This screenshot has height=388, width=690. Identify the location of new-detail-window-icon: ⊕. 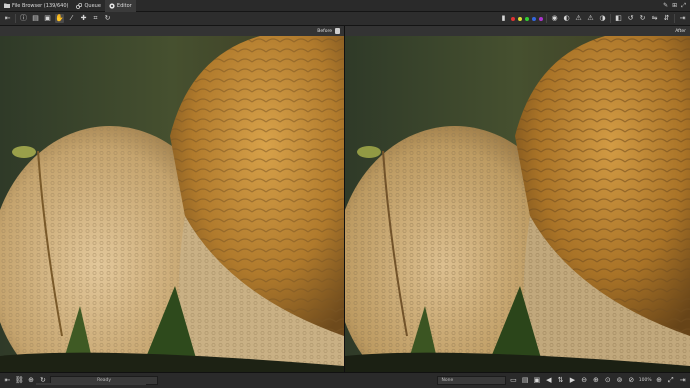
(659, 380).